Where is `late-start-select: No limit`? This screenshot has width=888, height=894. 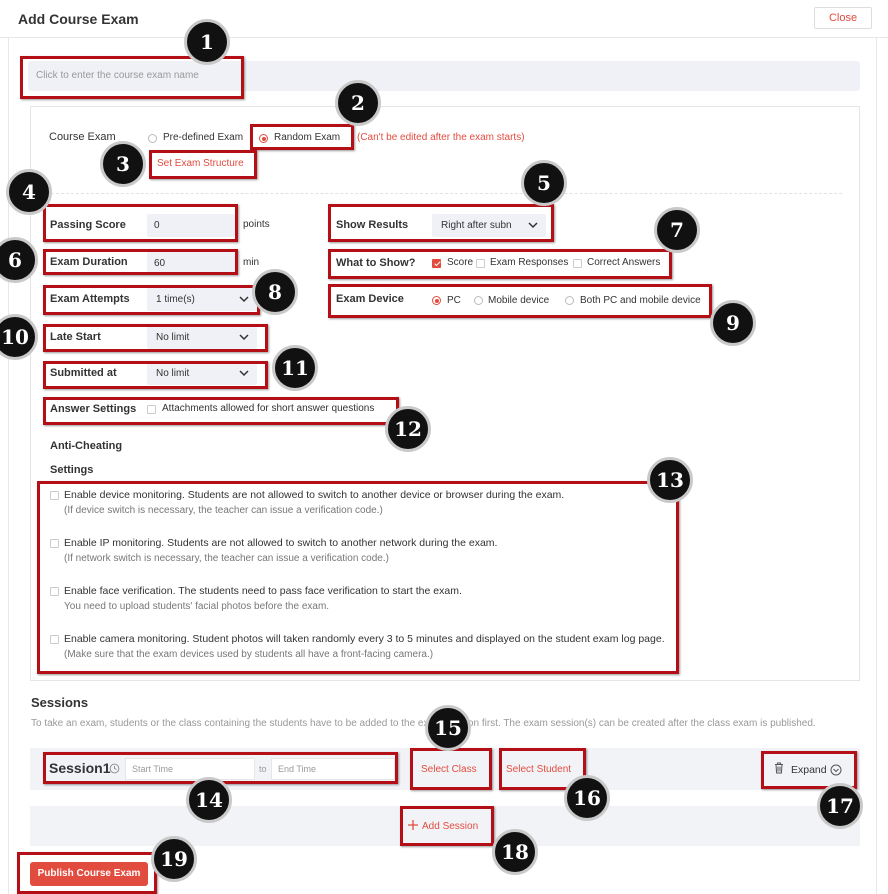 late-start-select: No limit is located at coordinates (202, 337).